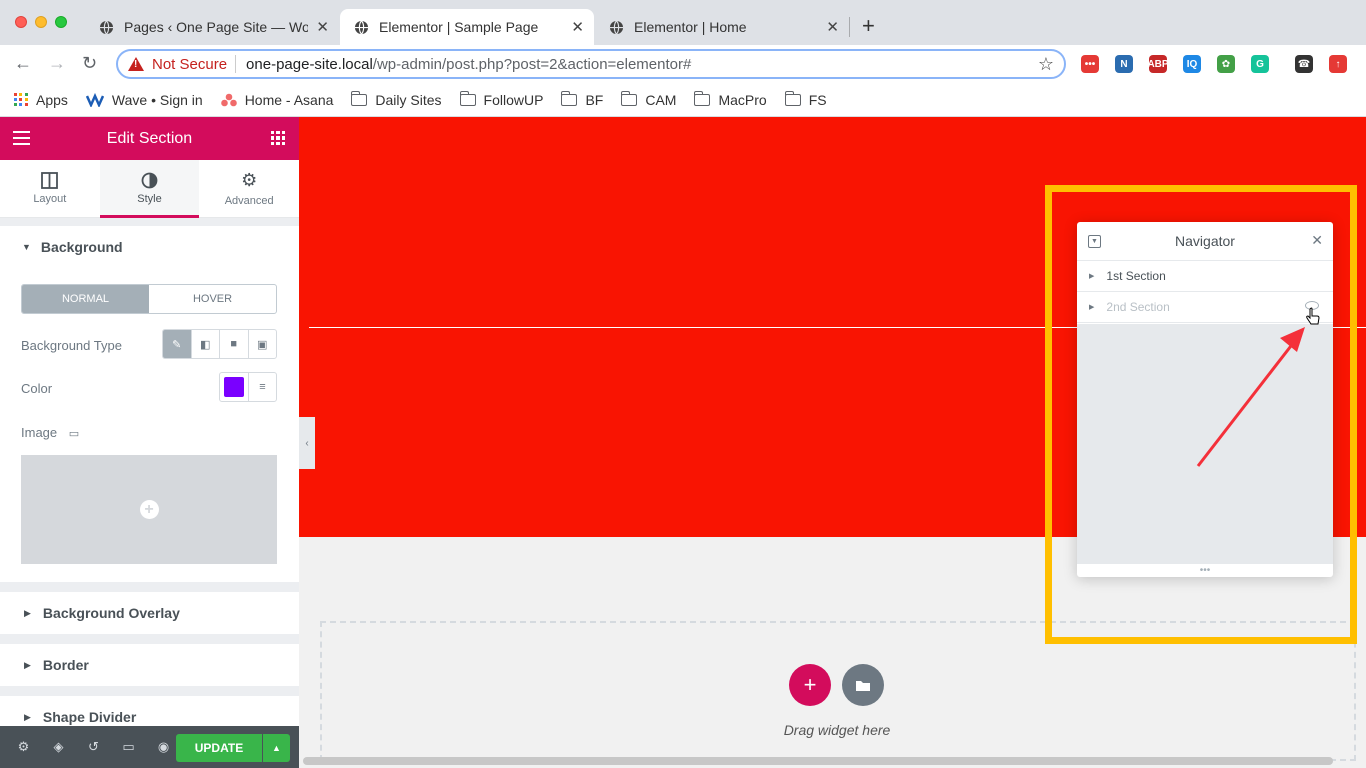  Describe the element at coordinates (81, 247) in the screenshot. I see `section-title: Background` at that location.